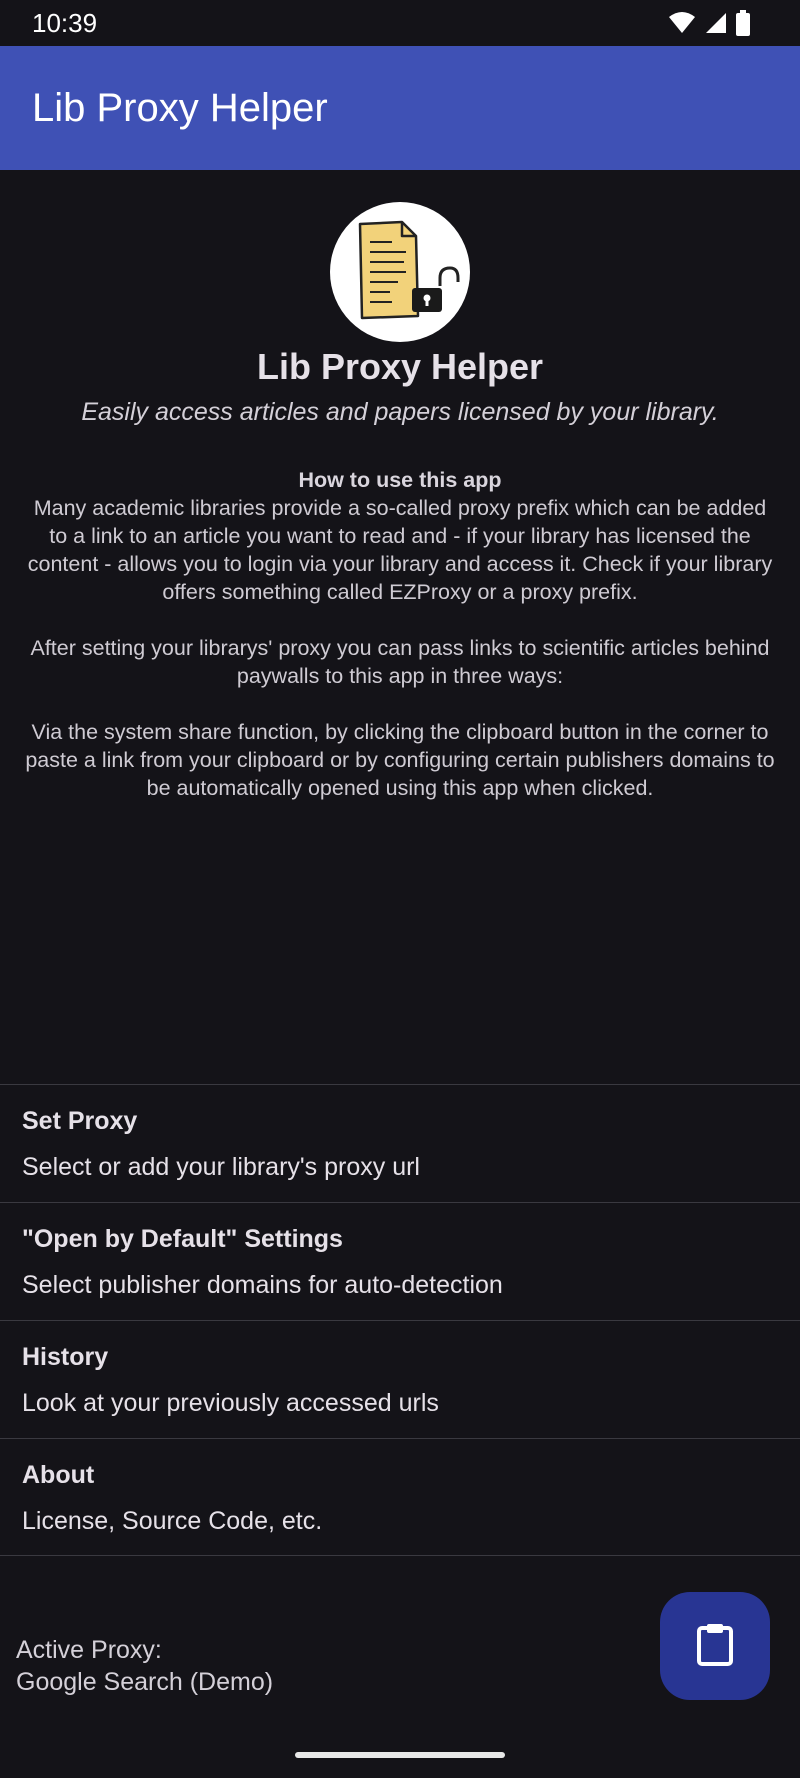  I want to click on app-bar-title: Lib Proxy Helper, so click(180, 108).